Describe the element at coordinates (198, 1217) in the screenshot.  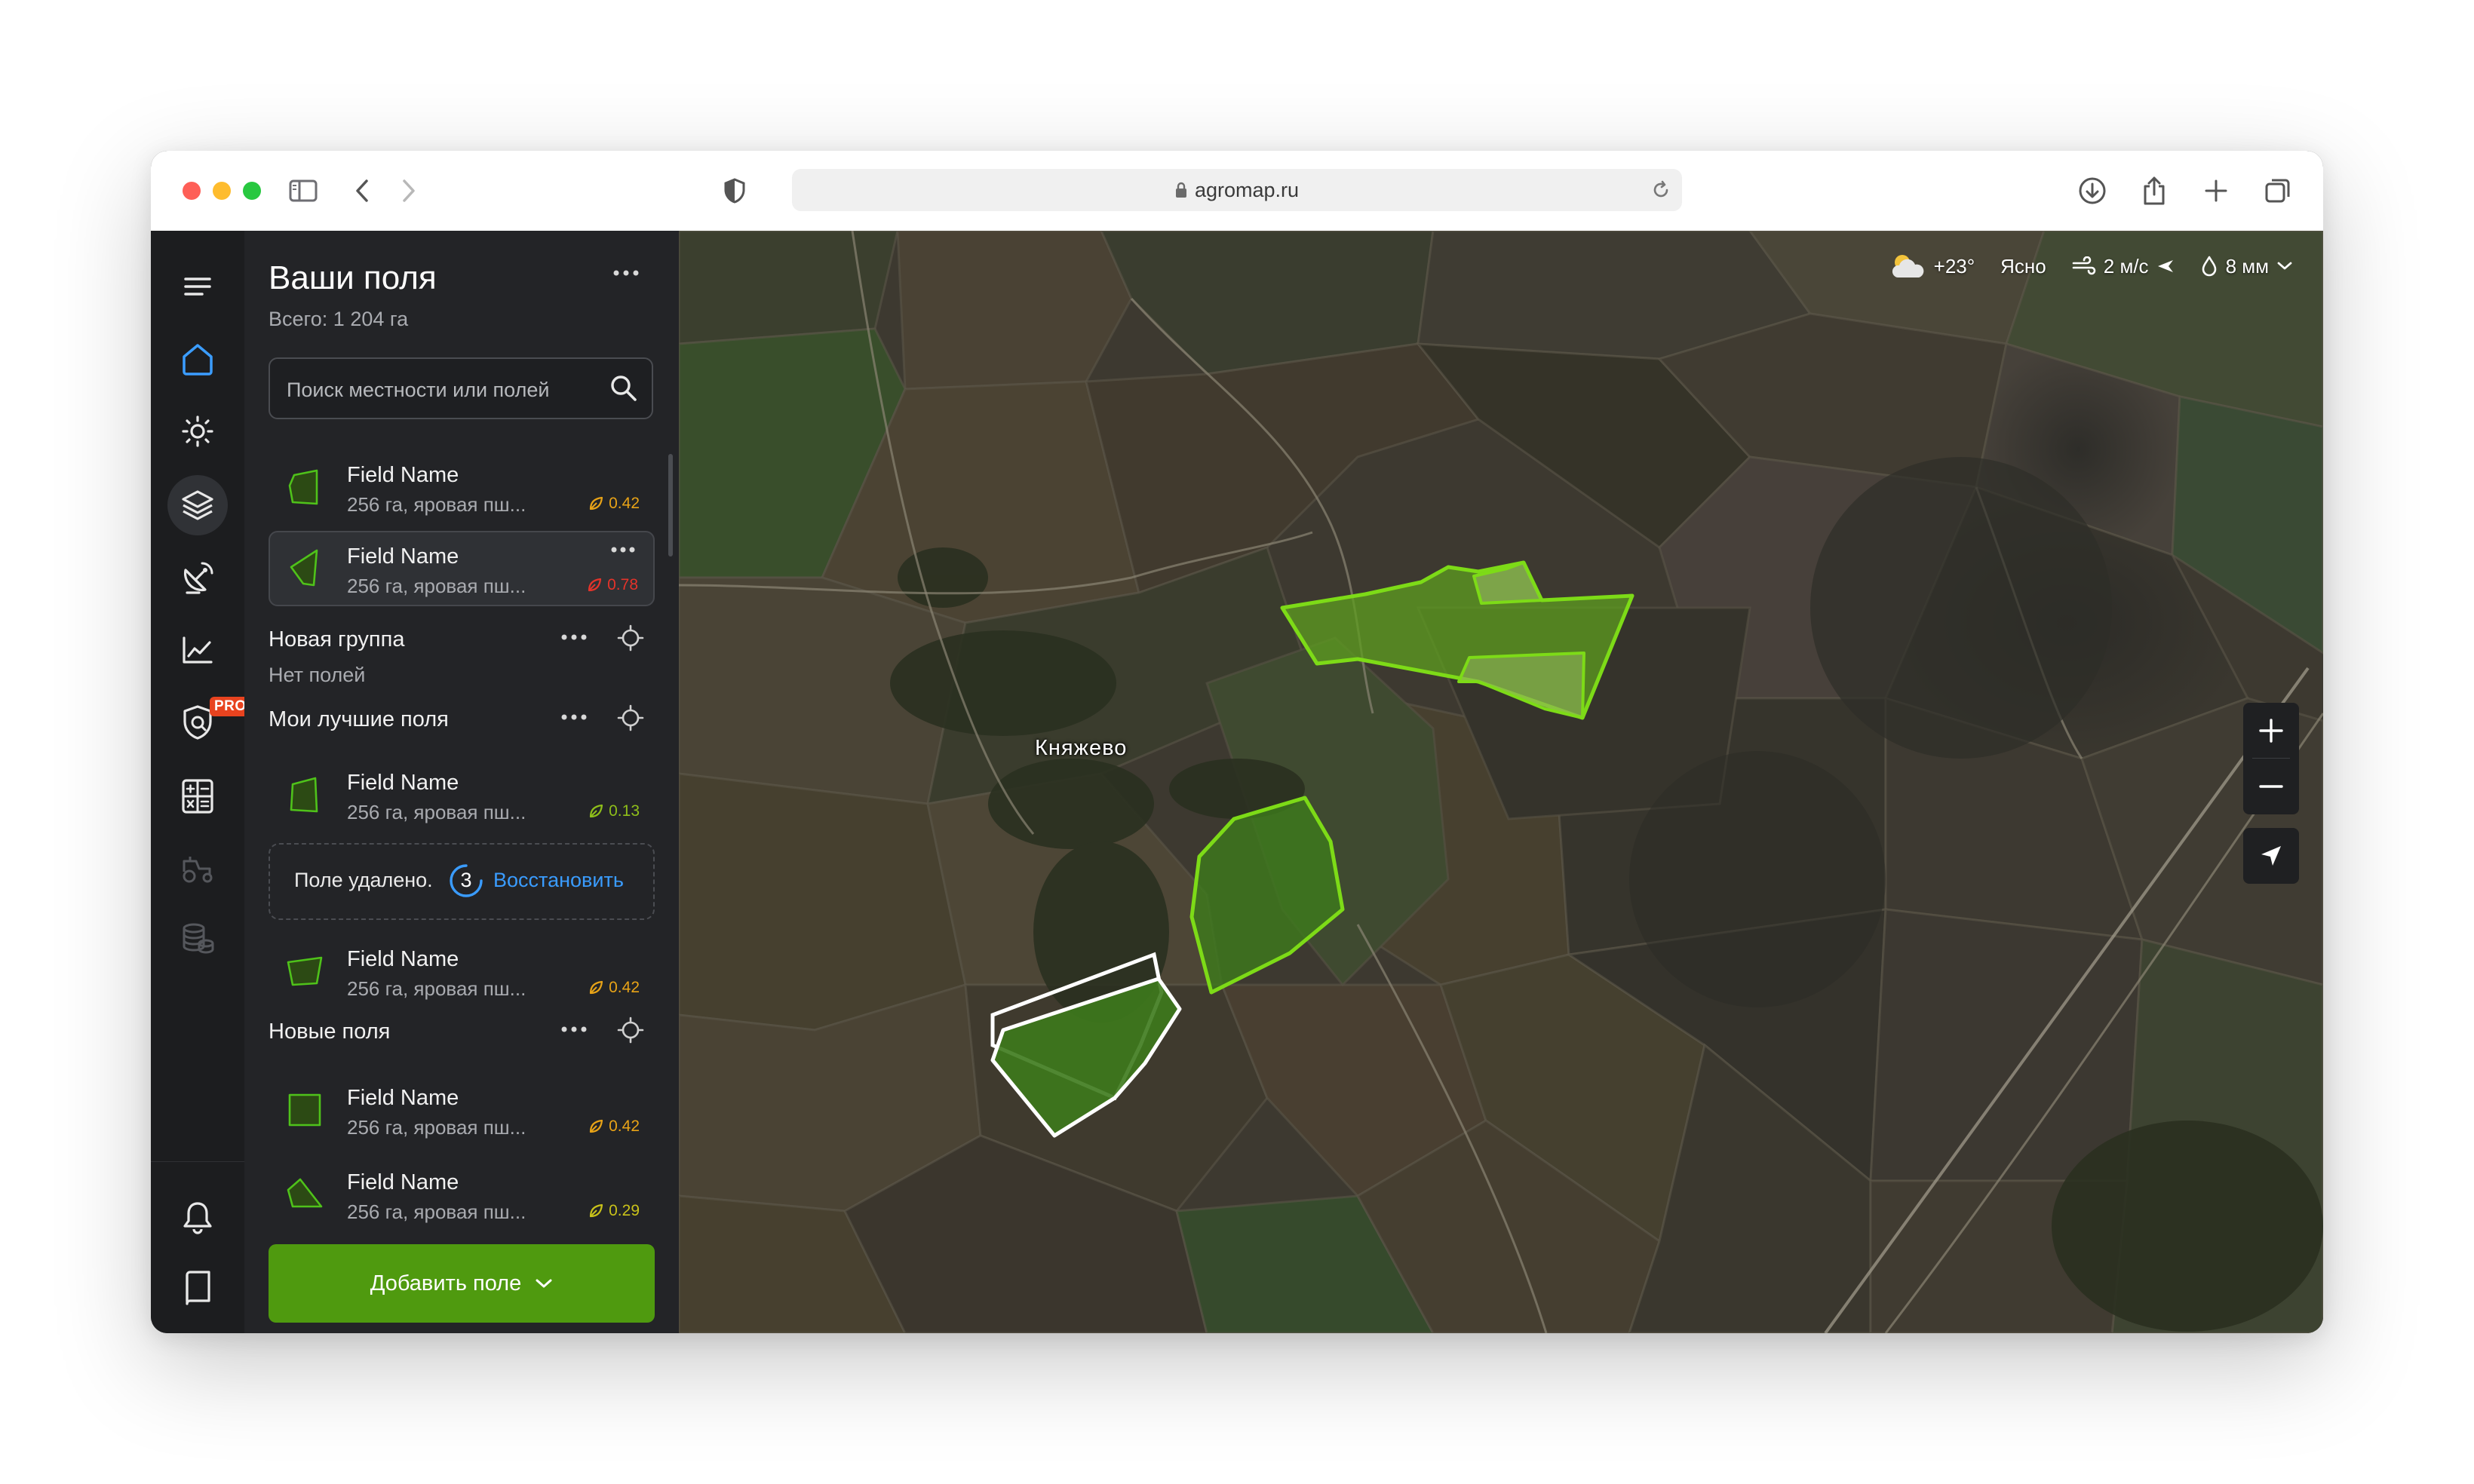
I see `bell-icon` at that location.